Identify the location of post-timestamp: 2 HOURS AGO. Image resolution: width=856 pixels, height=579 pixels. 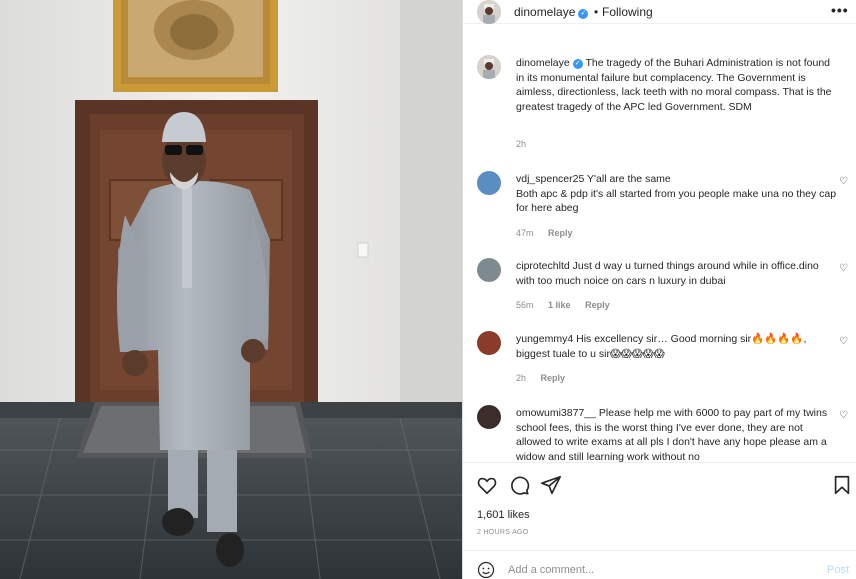
(503, 532).